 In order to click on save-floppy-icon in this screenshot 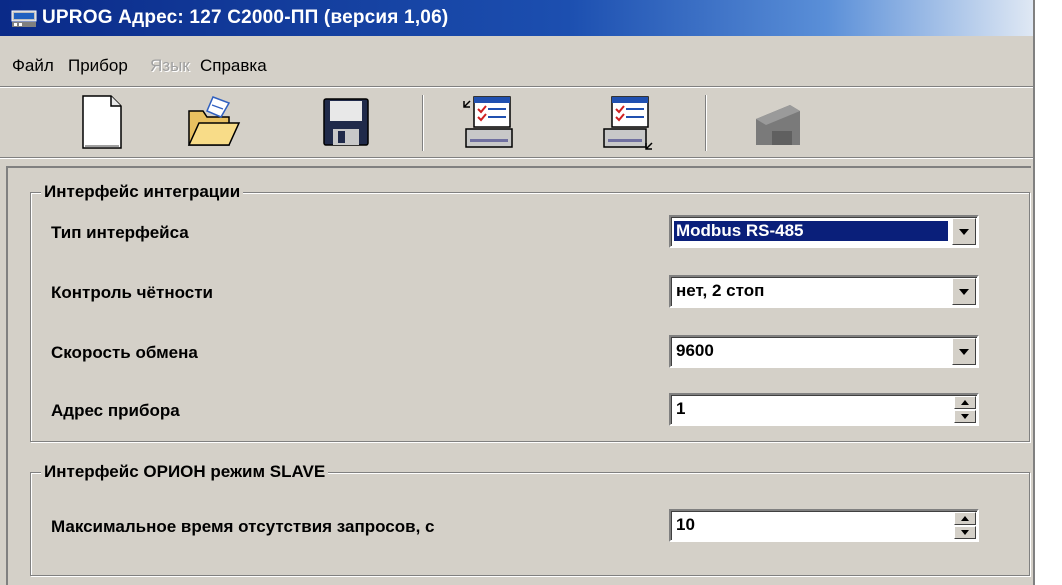, I will do `click(346, 122)`.